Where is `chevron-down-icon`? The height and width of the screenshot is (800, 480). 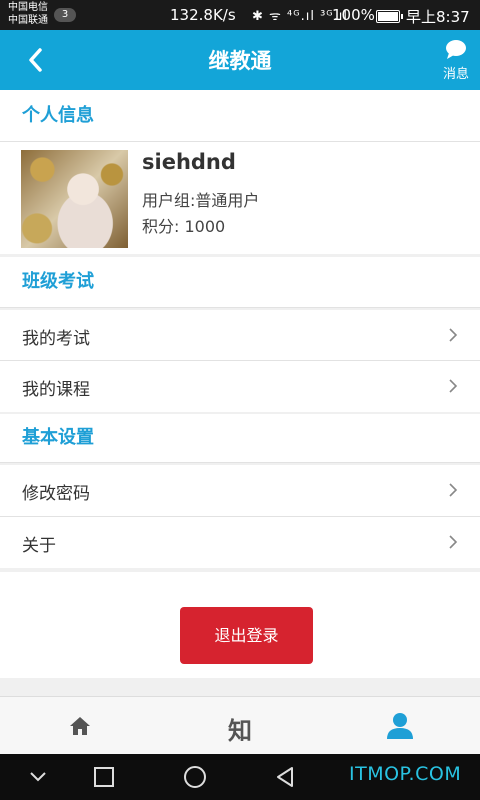
chevron-down-icon is located at coordinates (38, 777).